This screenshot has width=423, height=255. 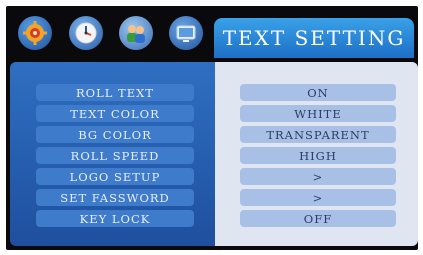 I want to click on menu-icon-bar, so click(x=112, y=38).